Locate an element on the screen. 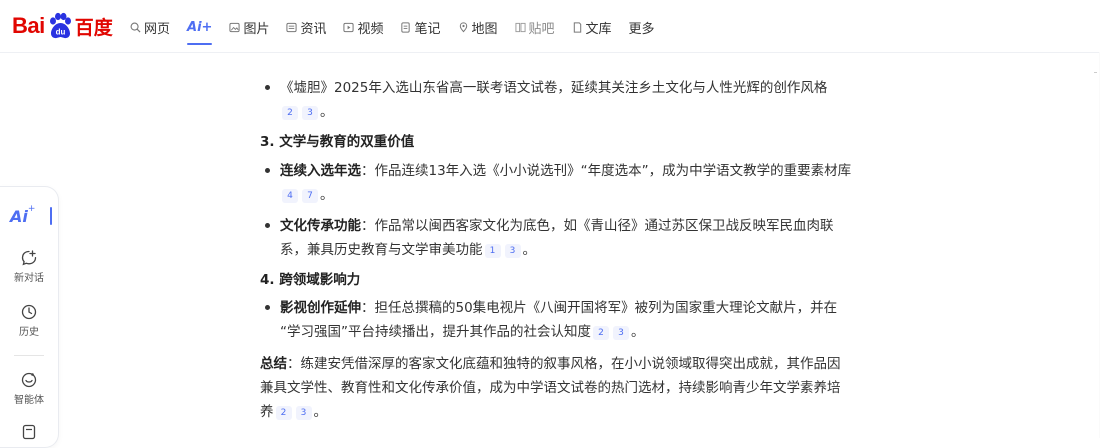  nav-label: 贴吧 is located at coordinates (541, 29).